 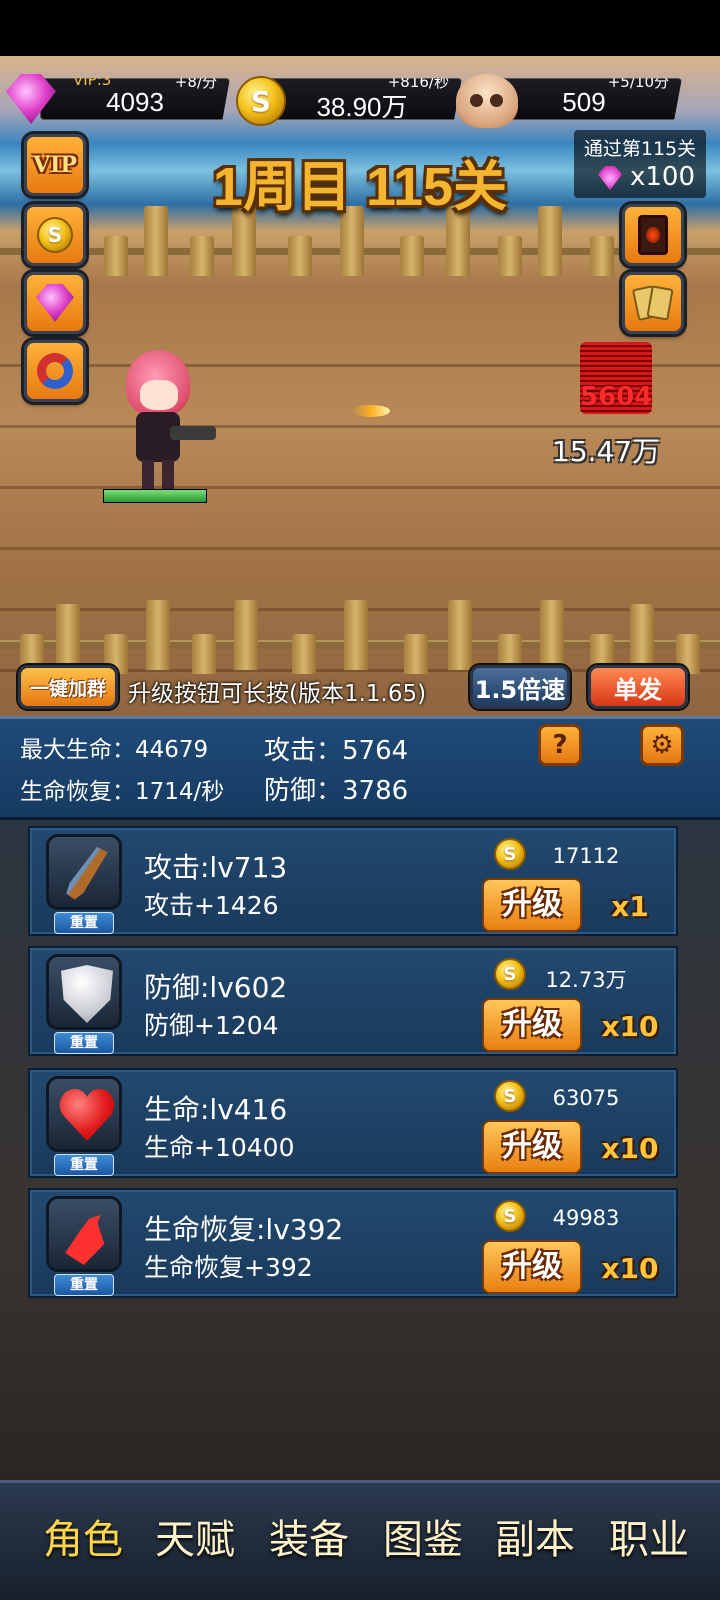 I want to click on gems-counter: VIP:3 +8/分 4093, so click(x=135, y=99).